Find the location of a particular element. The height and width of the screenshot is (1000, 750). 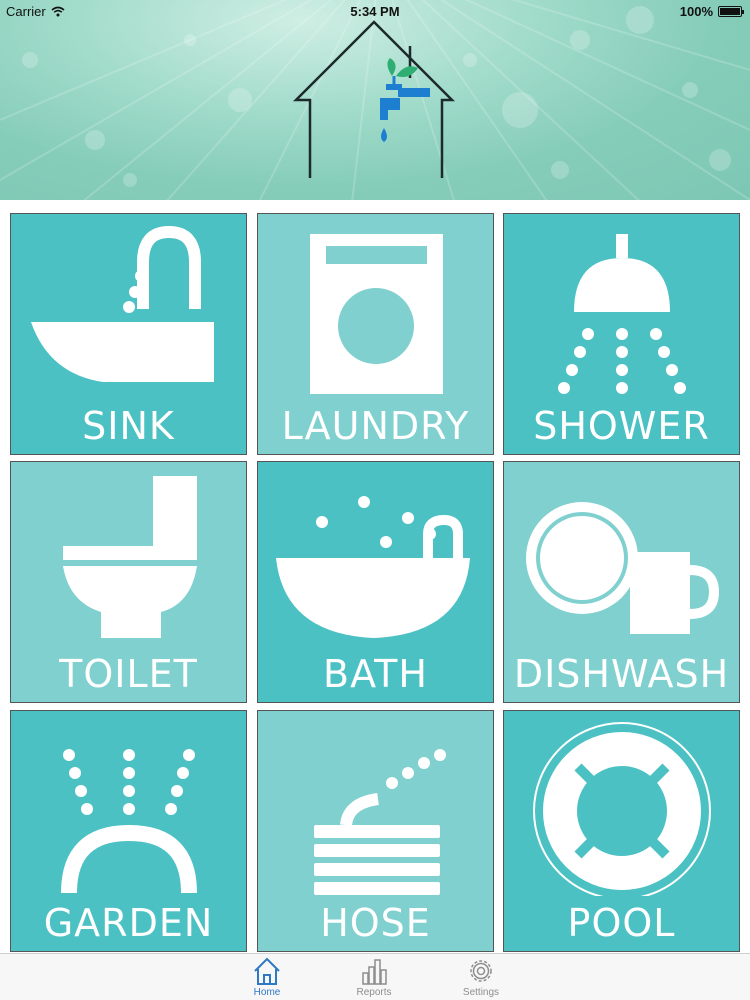

tile-dishwash: DISHWASH is located at coordinates (621, 582).